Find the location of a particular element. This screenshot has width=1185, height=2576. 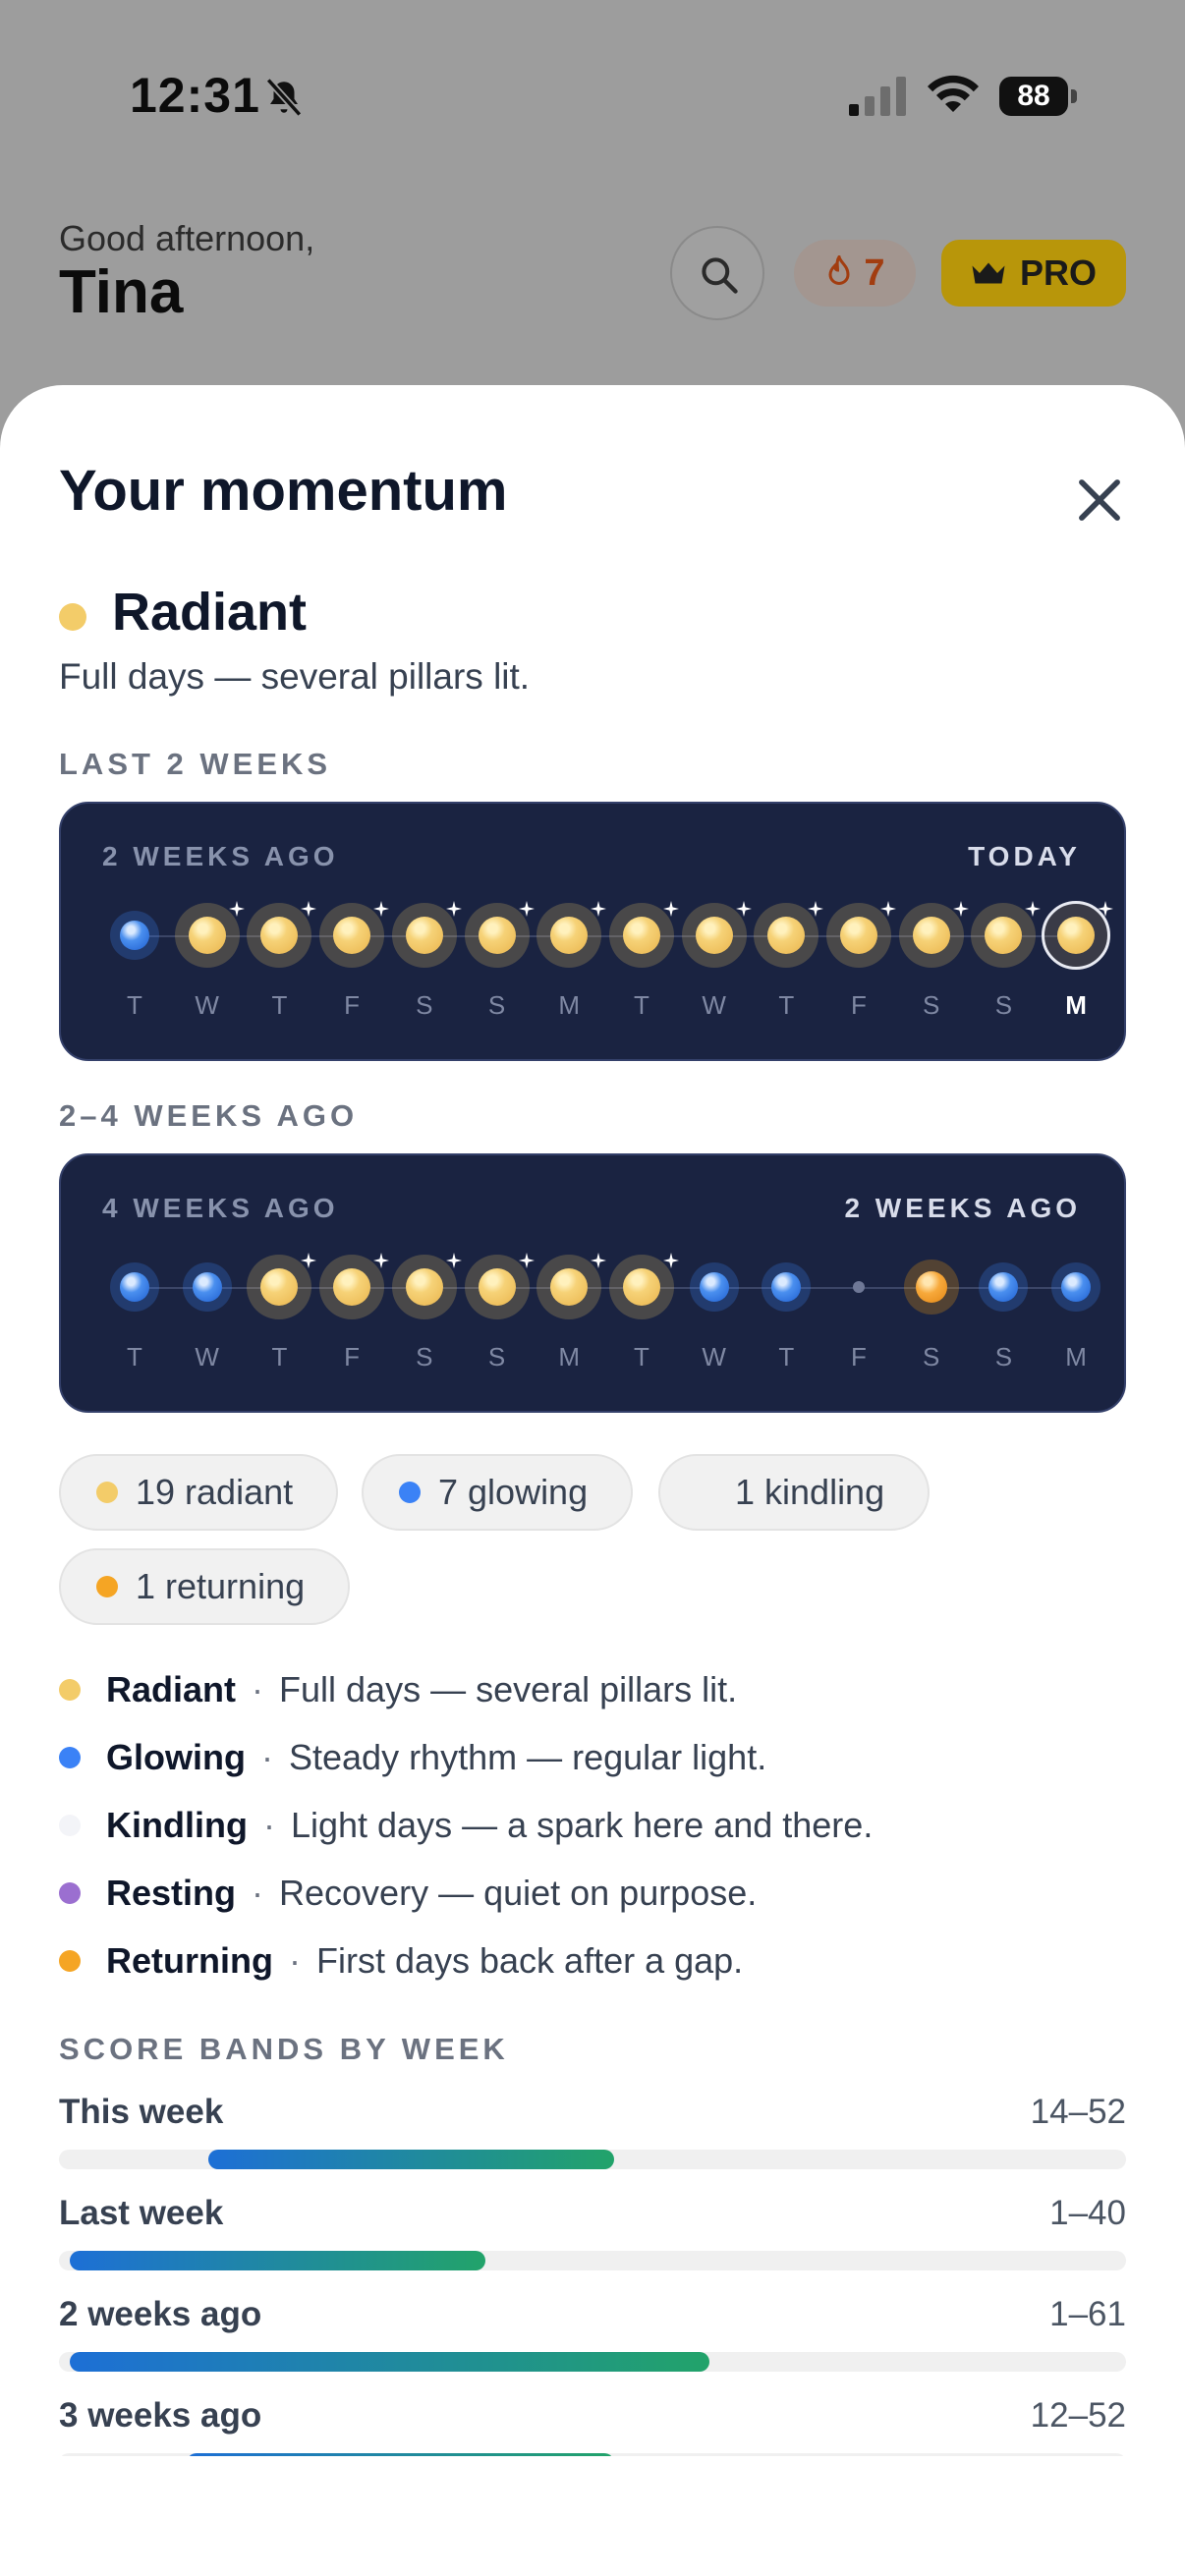

flame-icon is located at coordinates (839, 270).